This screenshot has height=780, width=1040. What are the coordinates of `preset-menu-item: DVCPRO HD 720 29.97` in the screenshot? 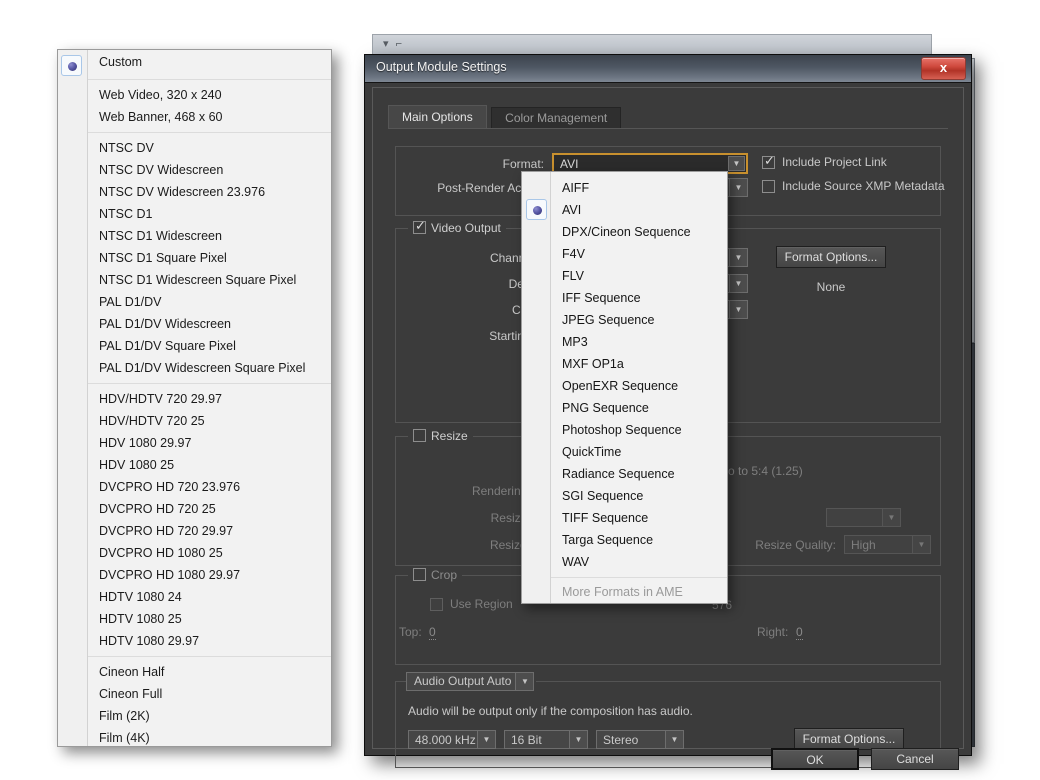 It's located at (209, 531).